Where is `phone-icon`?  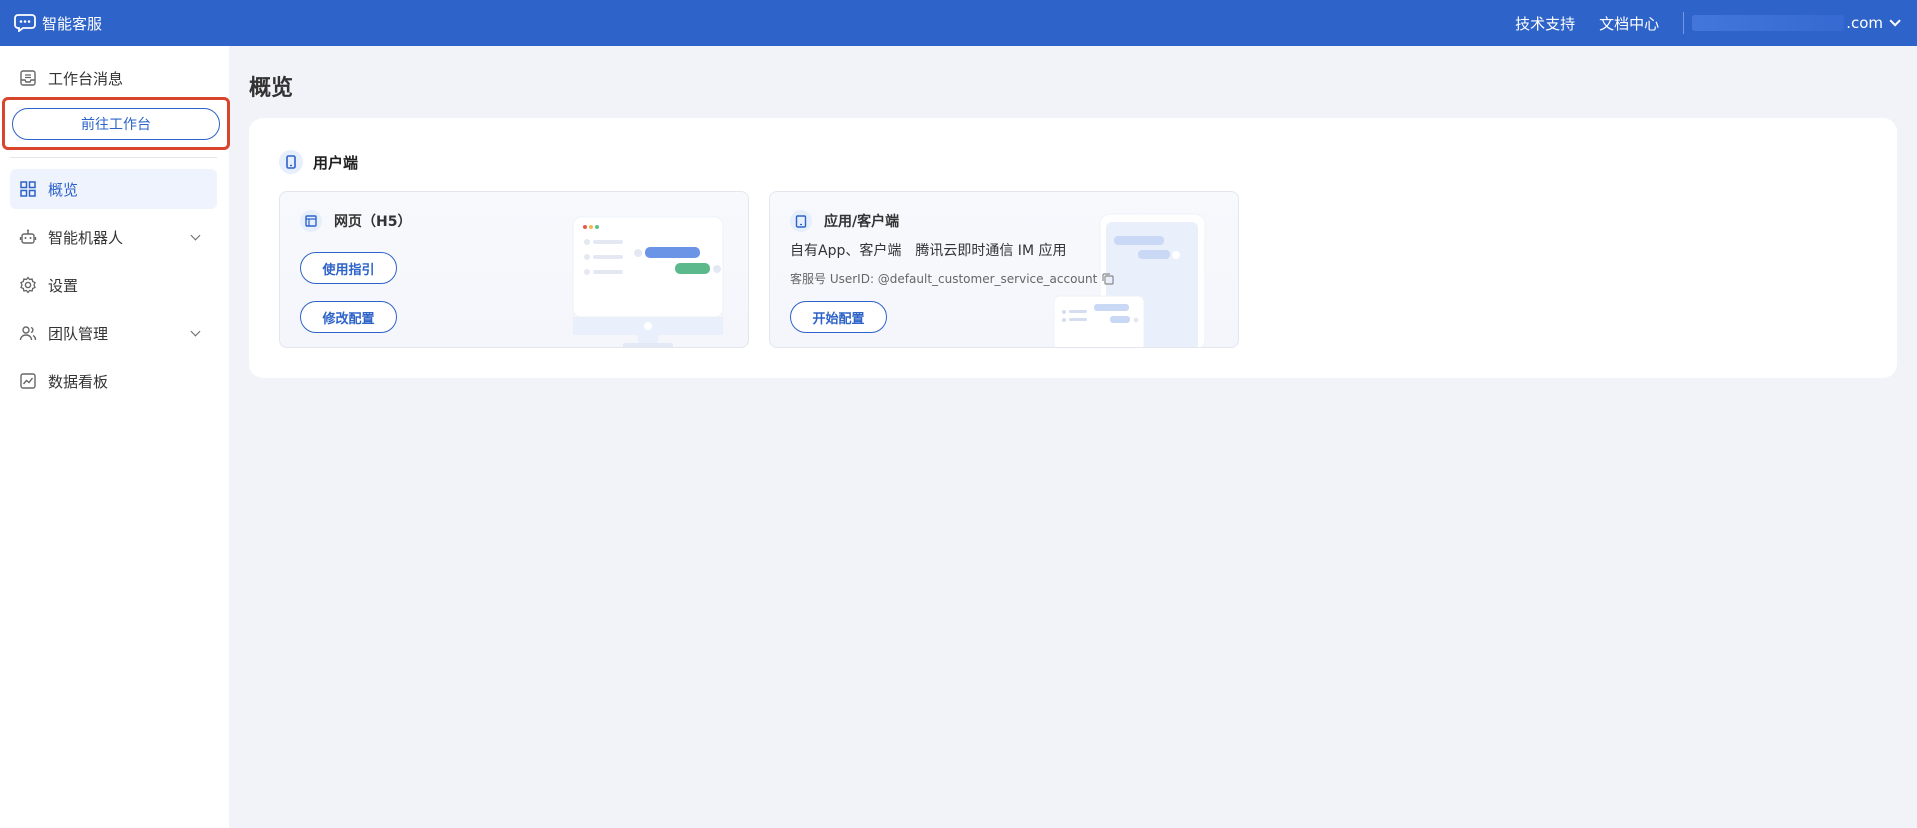 phone-icon is located at coordinates (291, 162).